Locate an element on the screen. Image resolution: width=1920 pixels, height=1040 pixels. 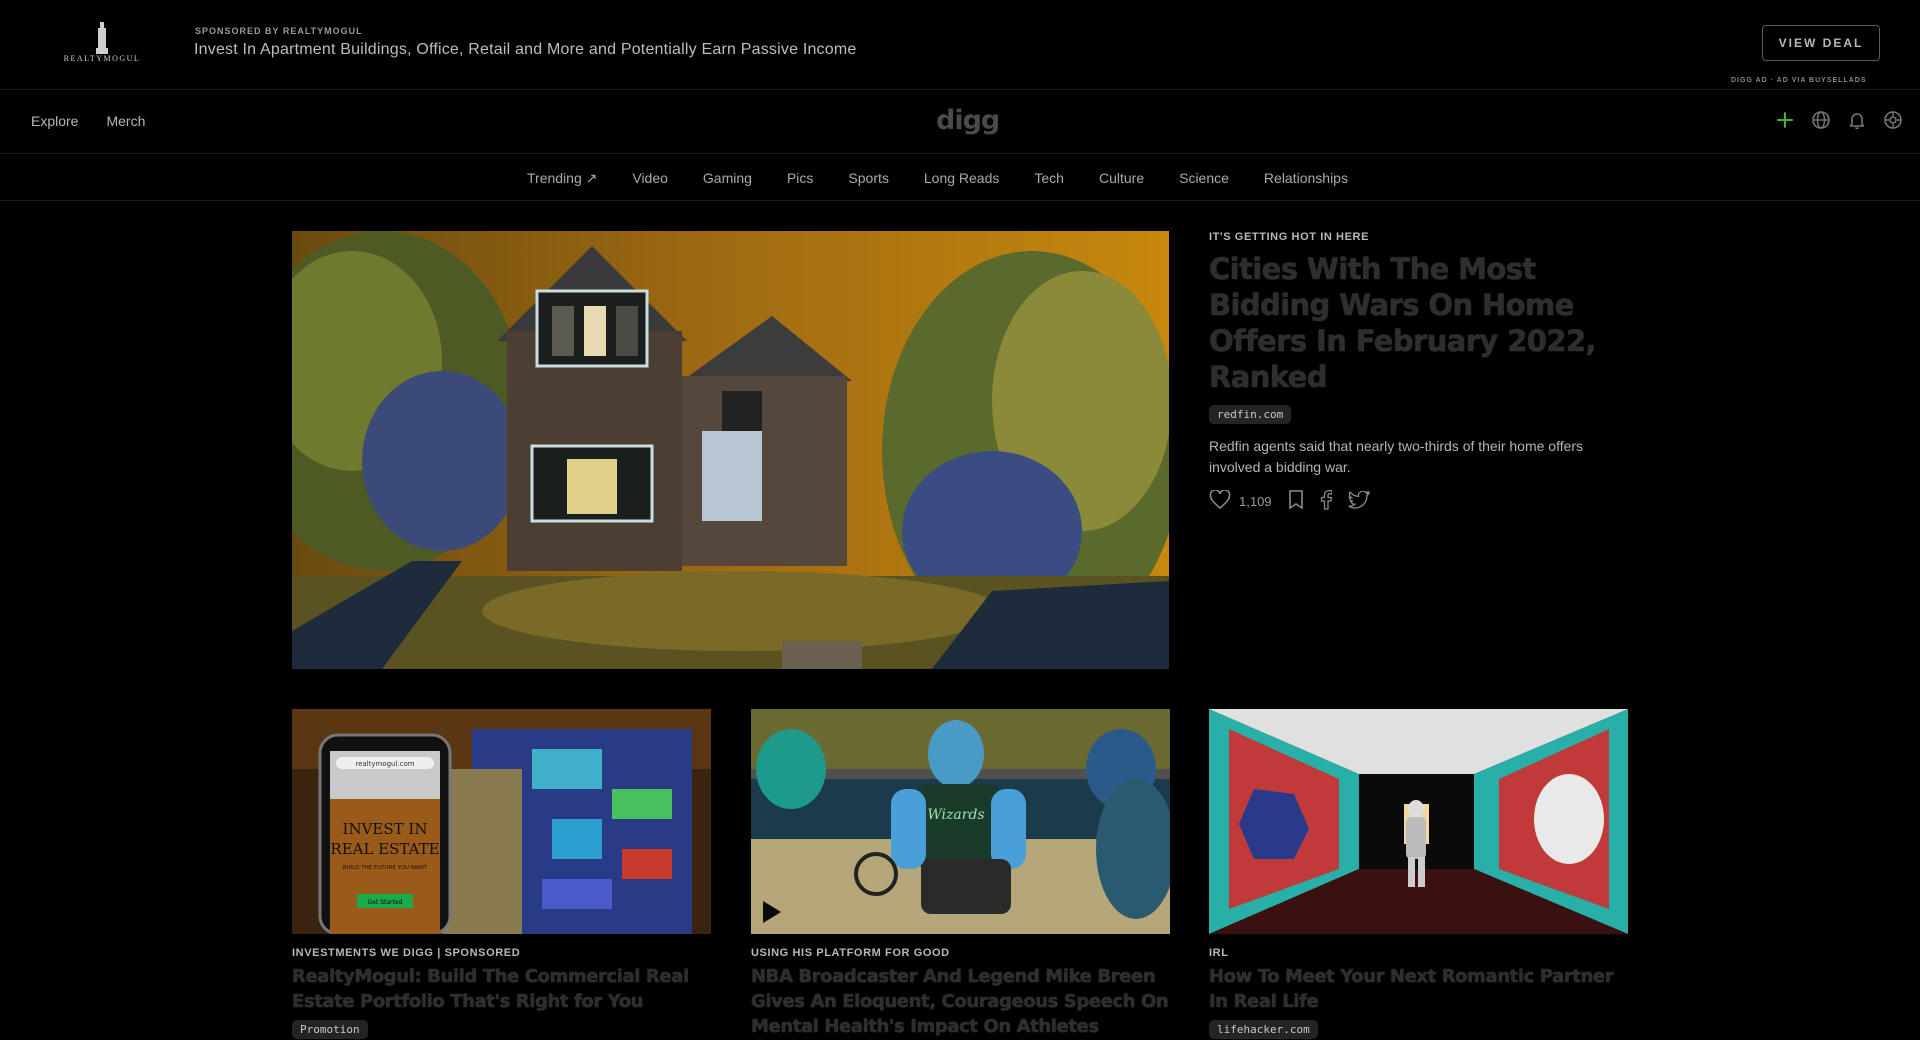
header-actions is located at coordinates (1839, 120).